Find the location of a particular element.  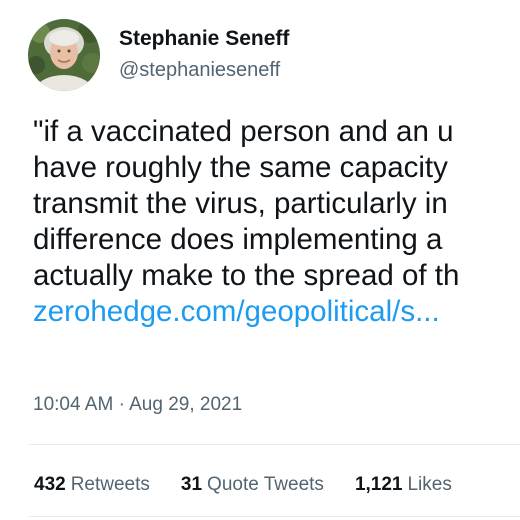

avatar is located at coordinates (64, 55).